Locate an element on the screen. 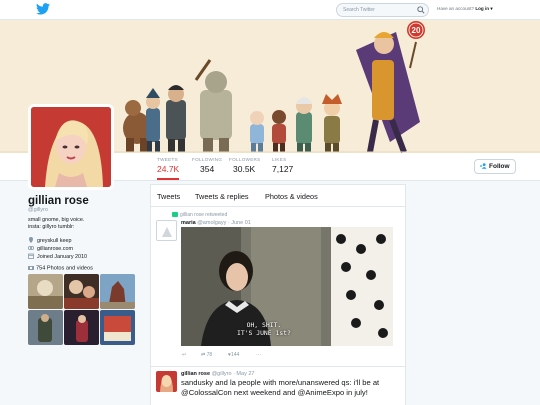 The width and height of the screenshot is (540, 405). location-text: greyskull keep is located at coordinates (54, 241).